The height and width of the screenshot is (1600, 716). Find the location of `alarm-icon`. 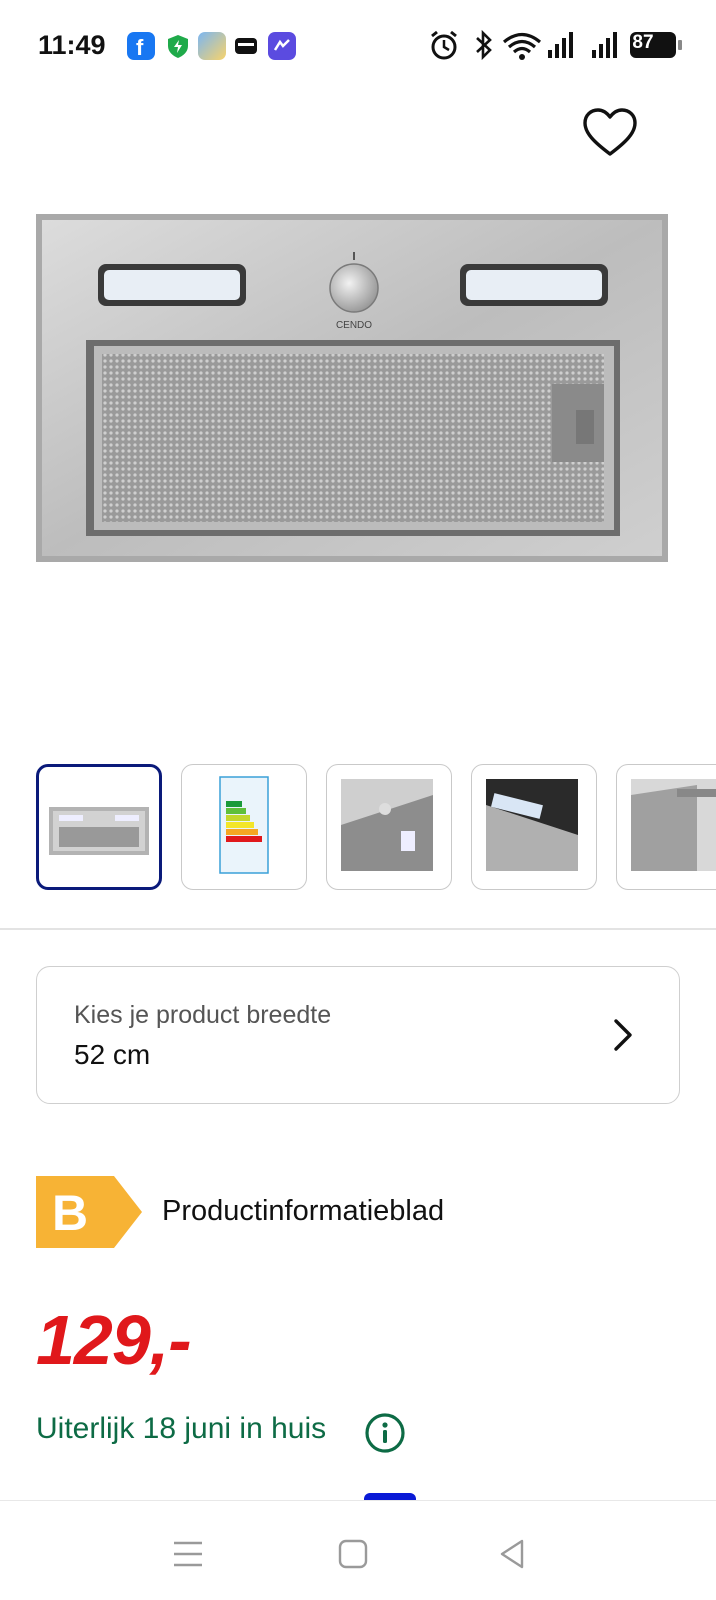

alarm-icon is located at coordinates (444, 45).